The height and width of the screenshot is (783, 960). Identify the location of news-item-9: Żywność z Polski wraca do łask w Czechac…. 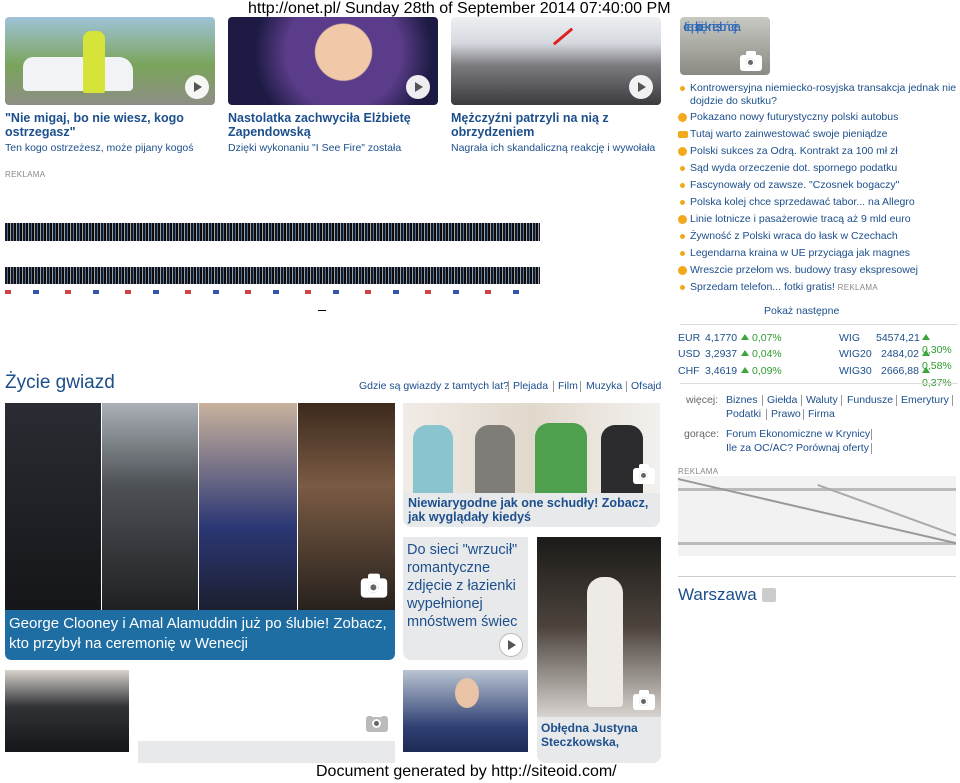
(794, 236).